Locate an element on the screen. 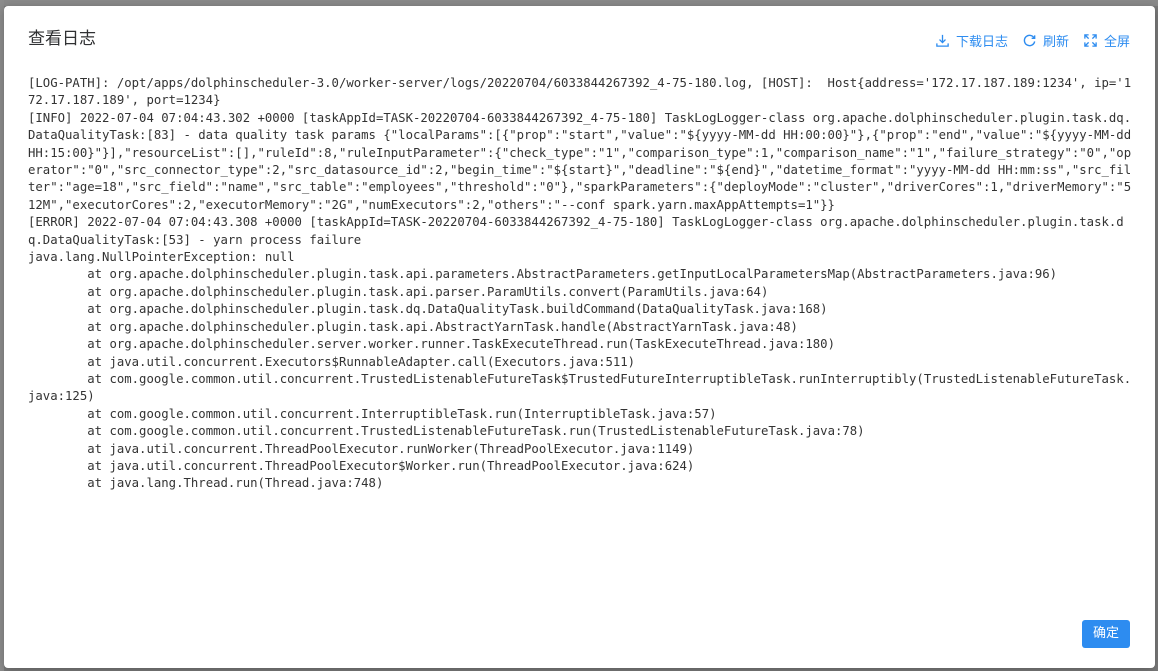 The width and height of the screenshot is (1158, 671). refresh-button: 刷新 is located at coordinates (1045, 40).